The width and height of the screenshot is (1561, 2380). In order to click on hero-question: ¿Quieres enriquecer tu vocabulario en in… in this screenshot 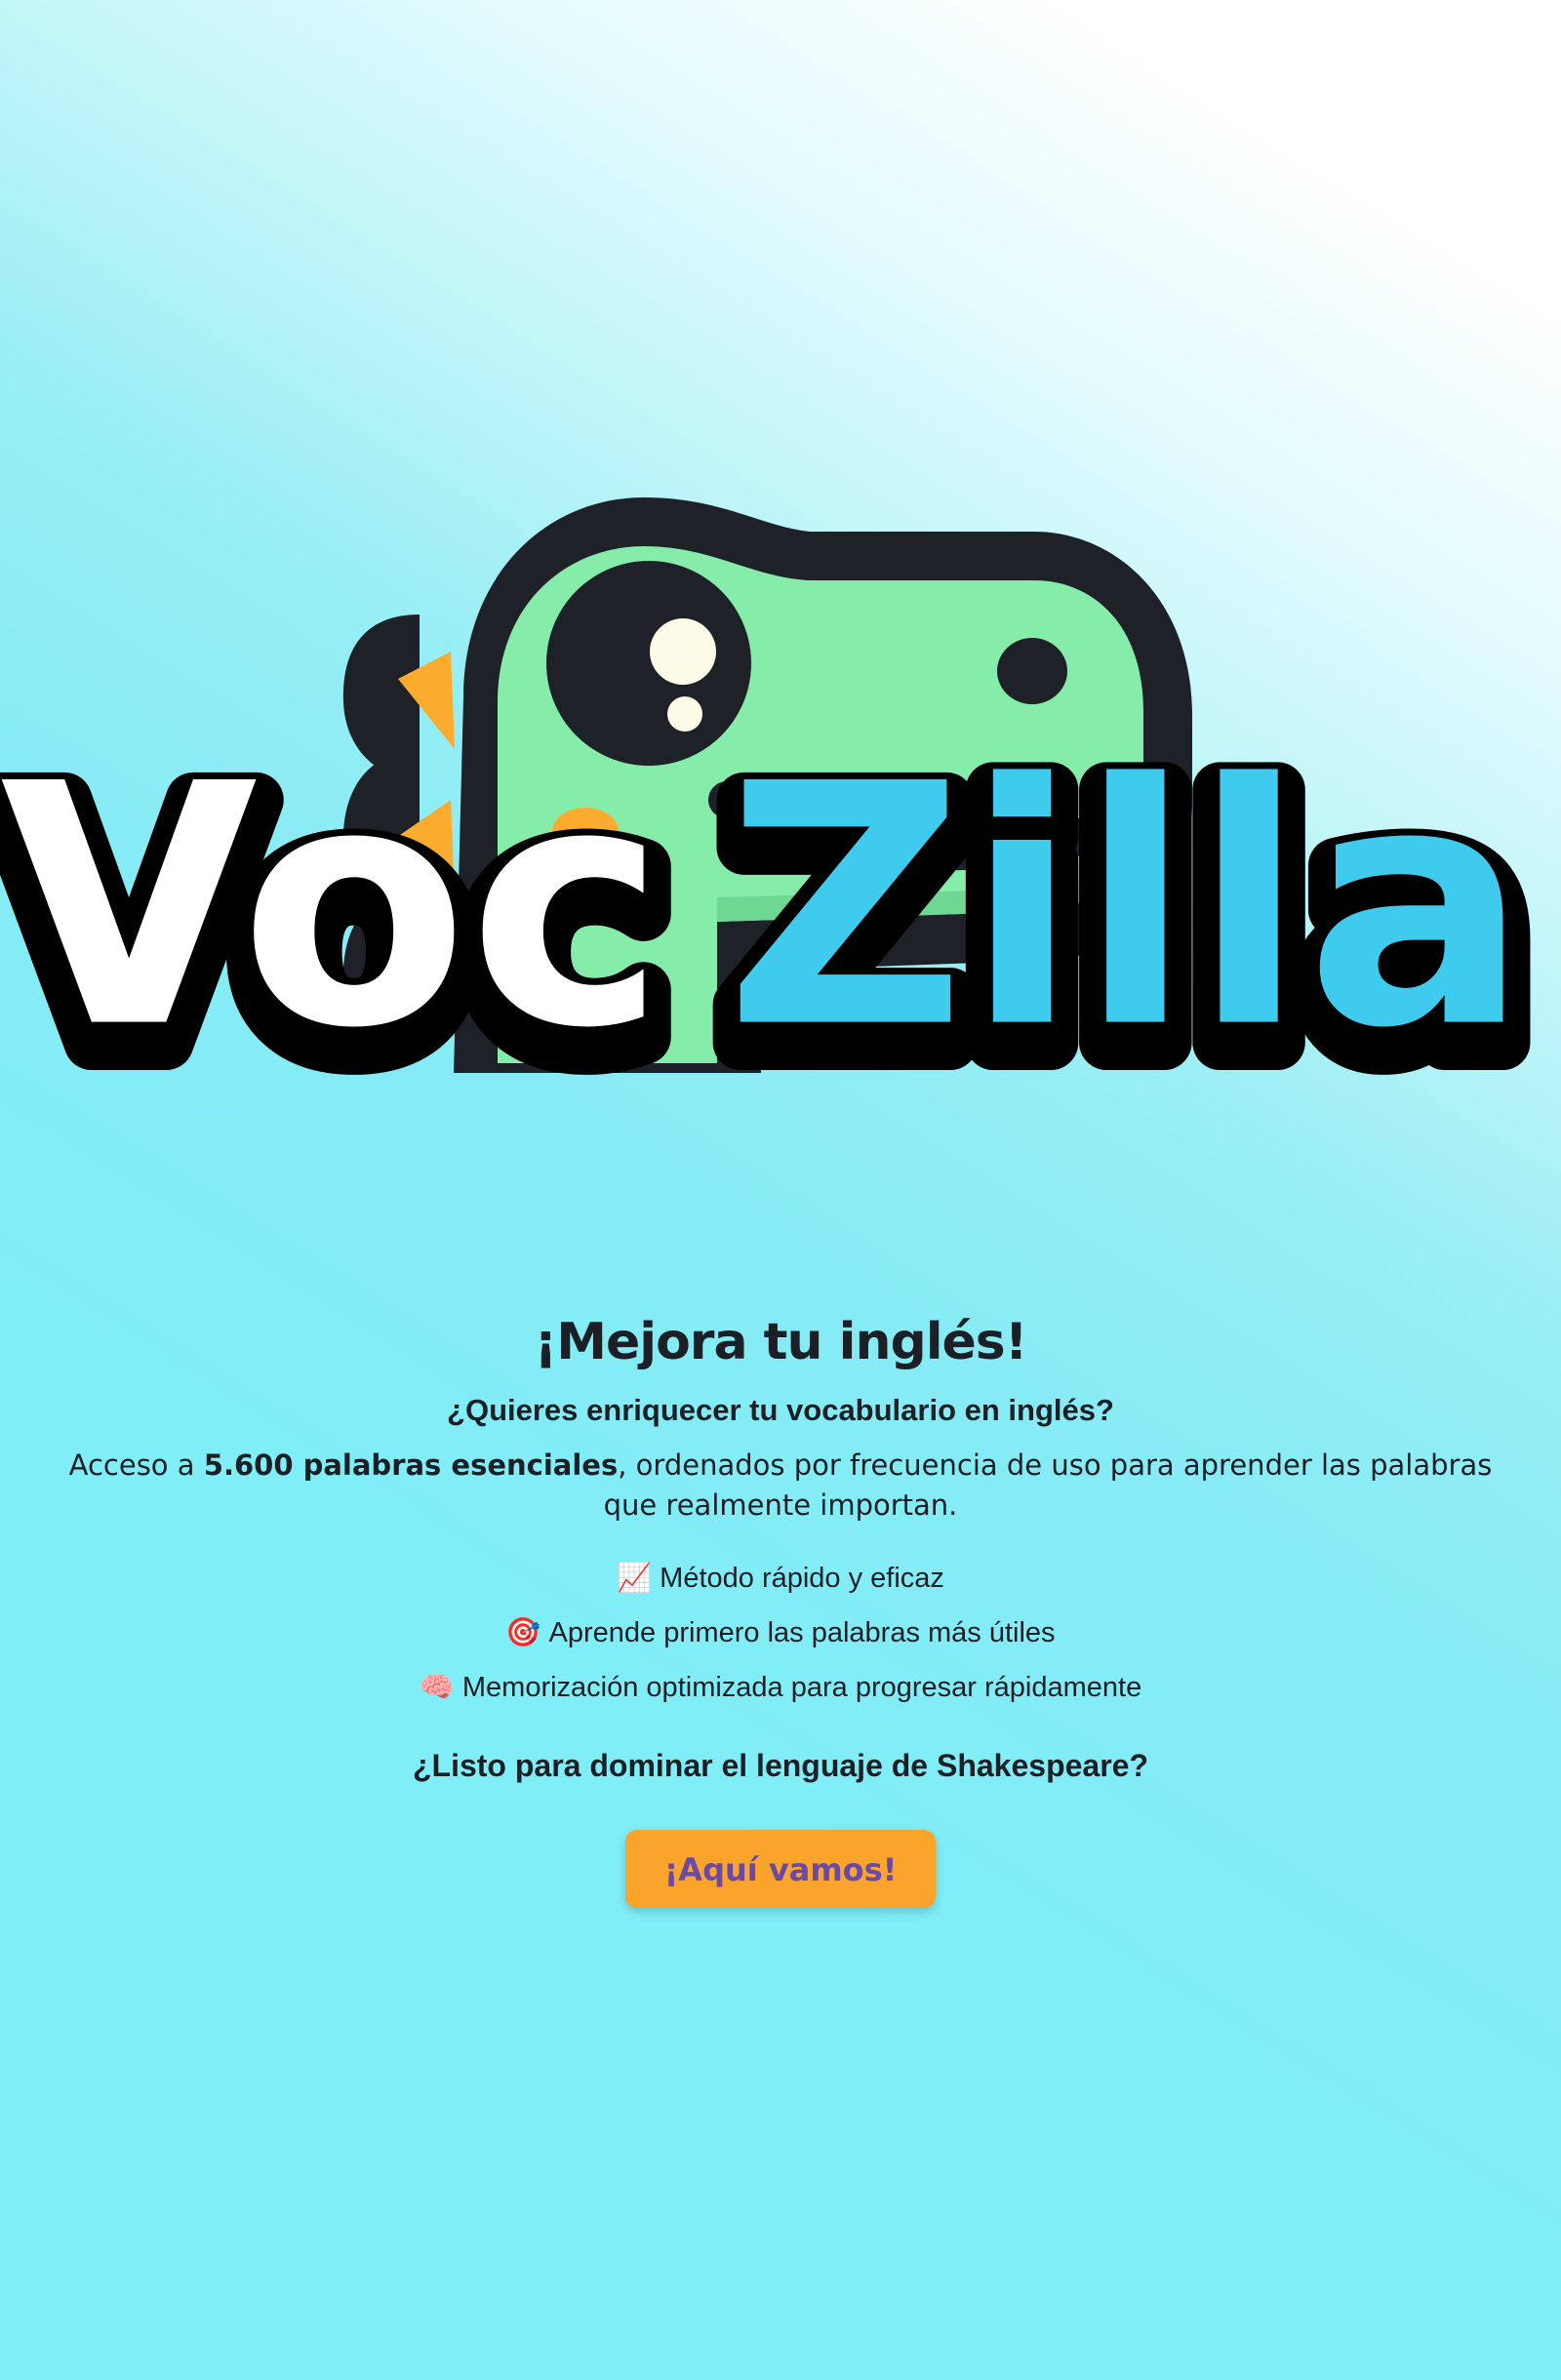, I will do `click(780, 1410)`.